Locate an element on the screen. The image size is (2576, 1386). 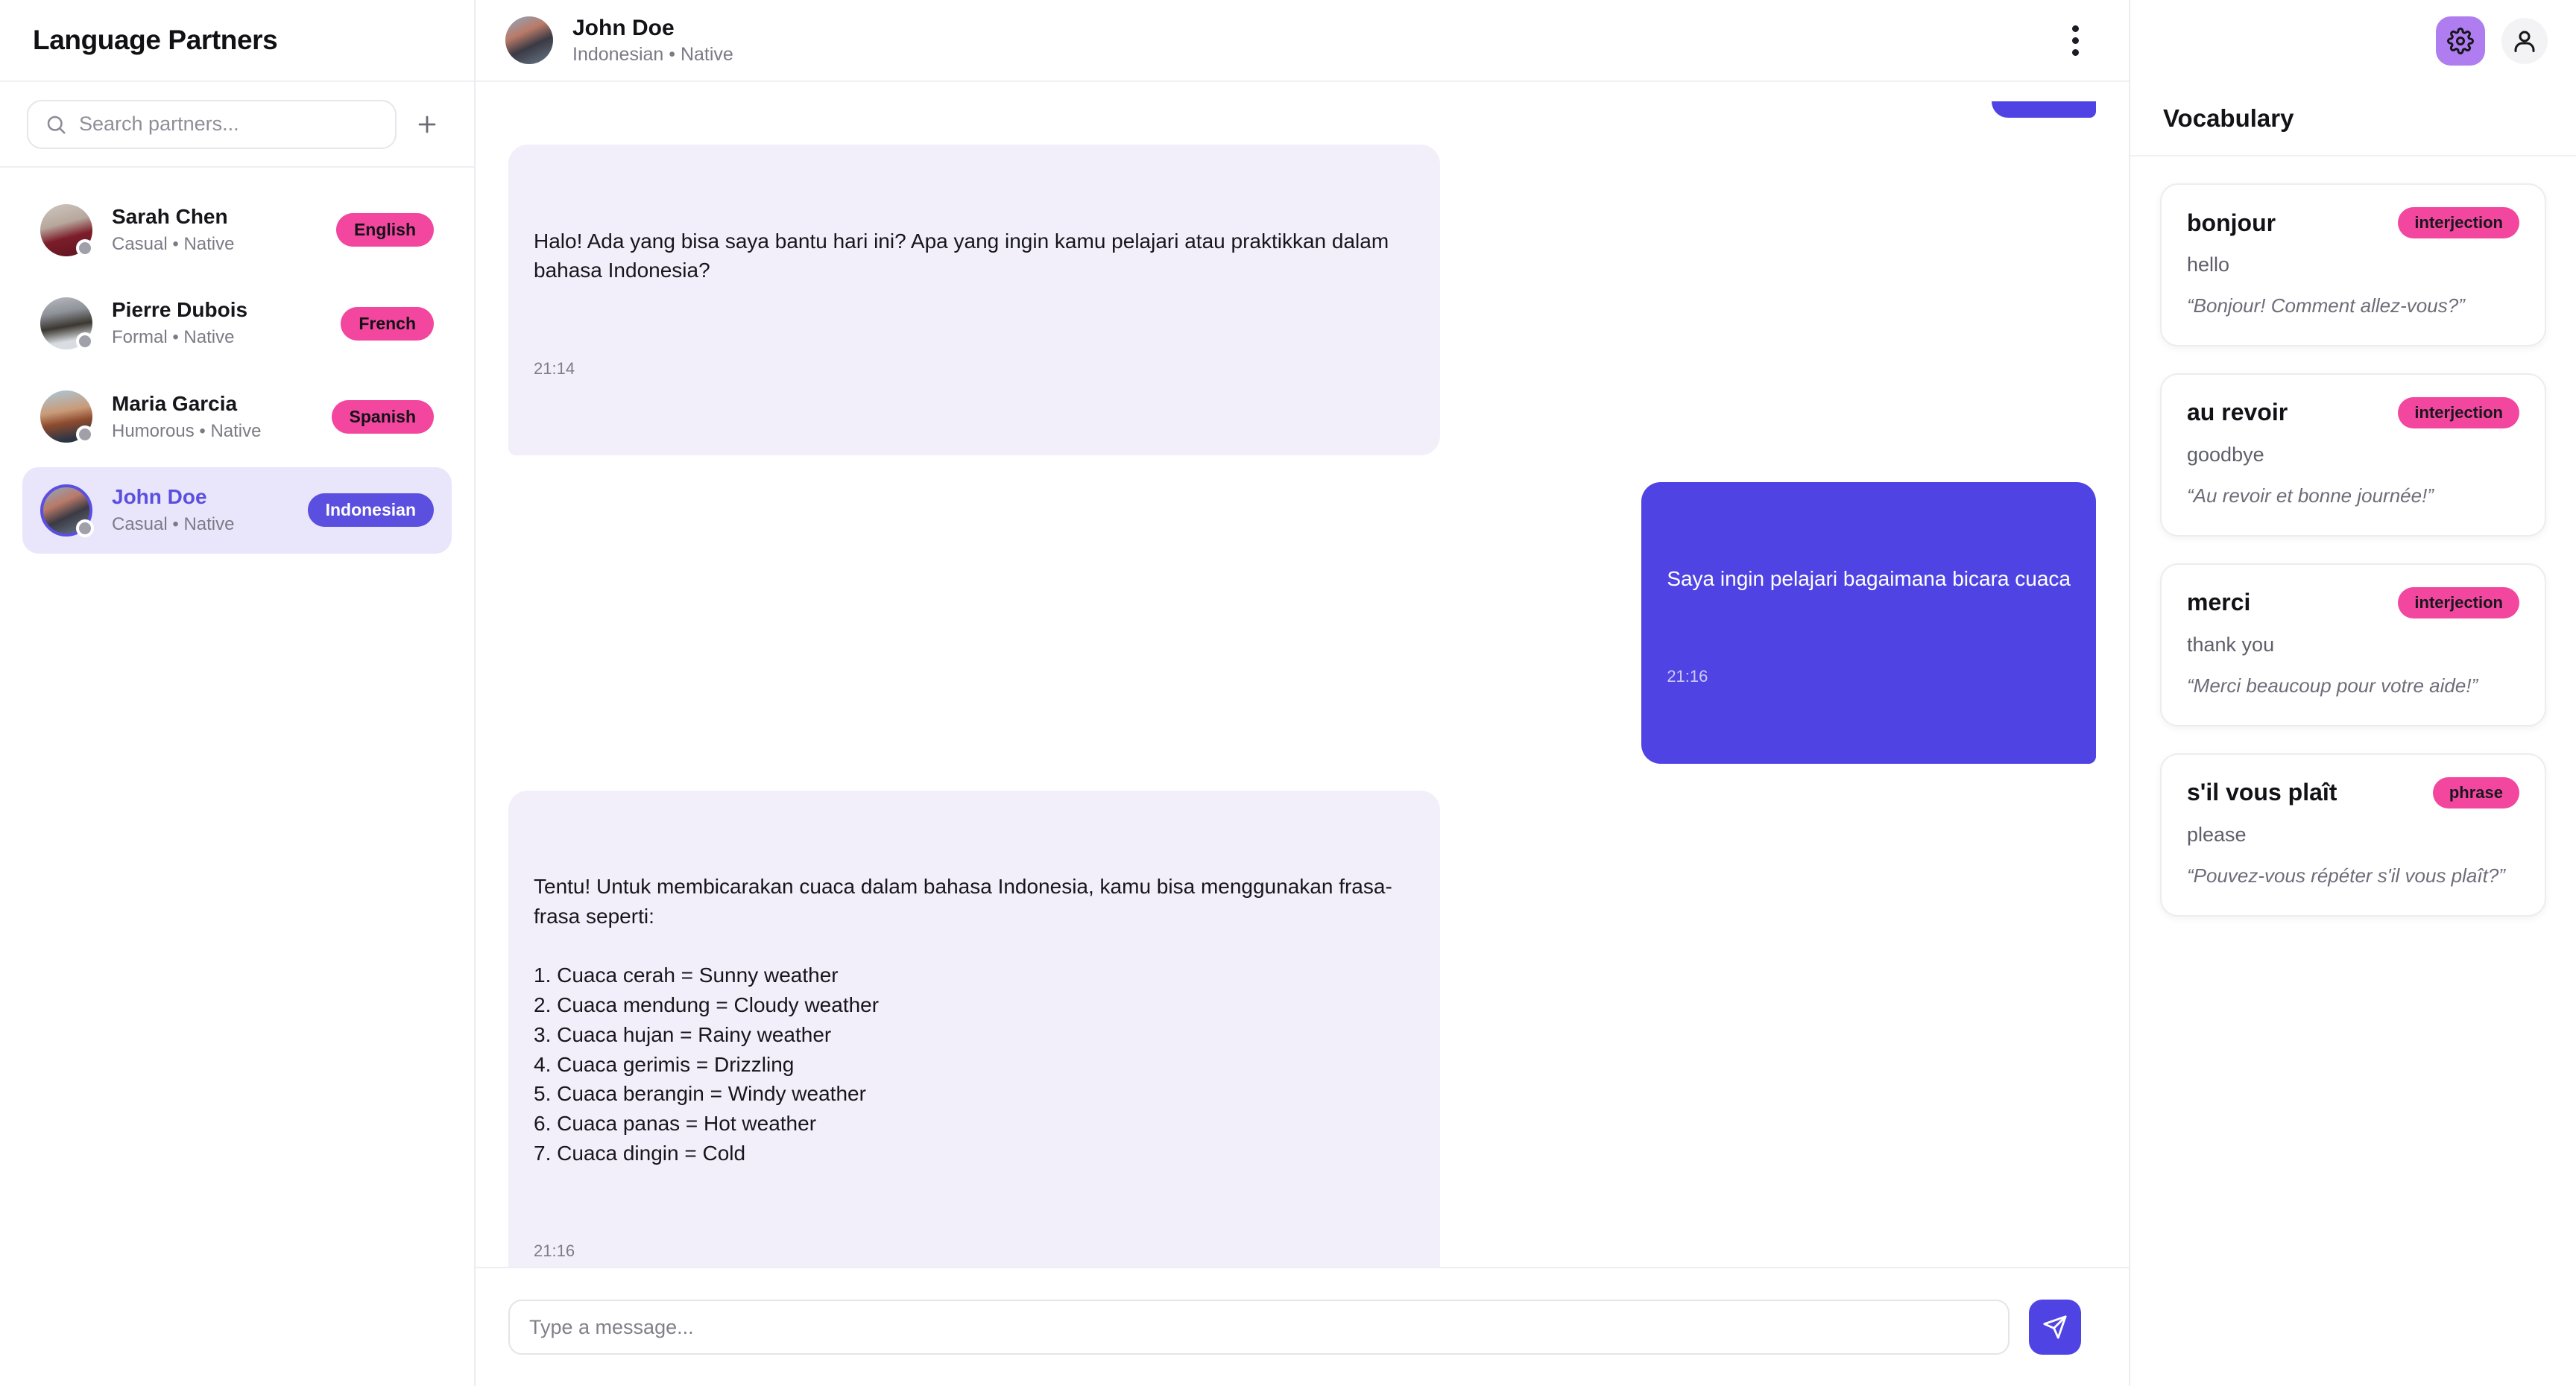
chat-header: John Doe Indonesian • Native is located at coordinates (1302, 41).